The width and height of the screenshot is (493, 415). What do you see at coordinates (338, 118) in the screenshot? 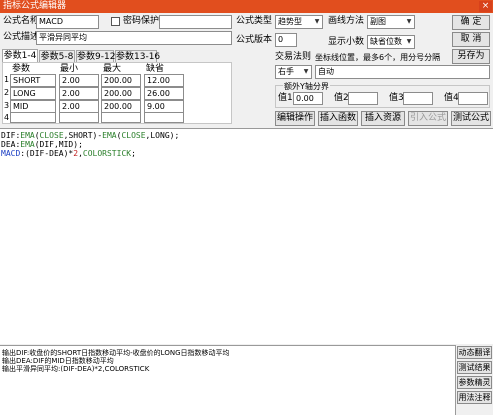
I see `insert-function-button: 插入函数` at bounding box center [338, 118].